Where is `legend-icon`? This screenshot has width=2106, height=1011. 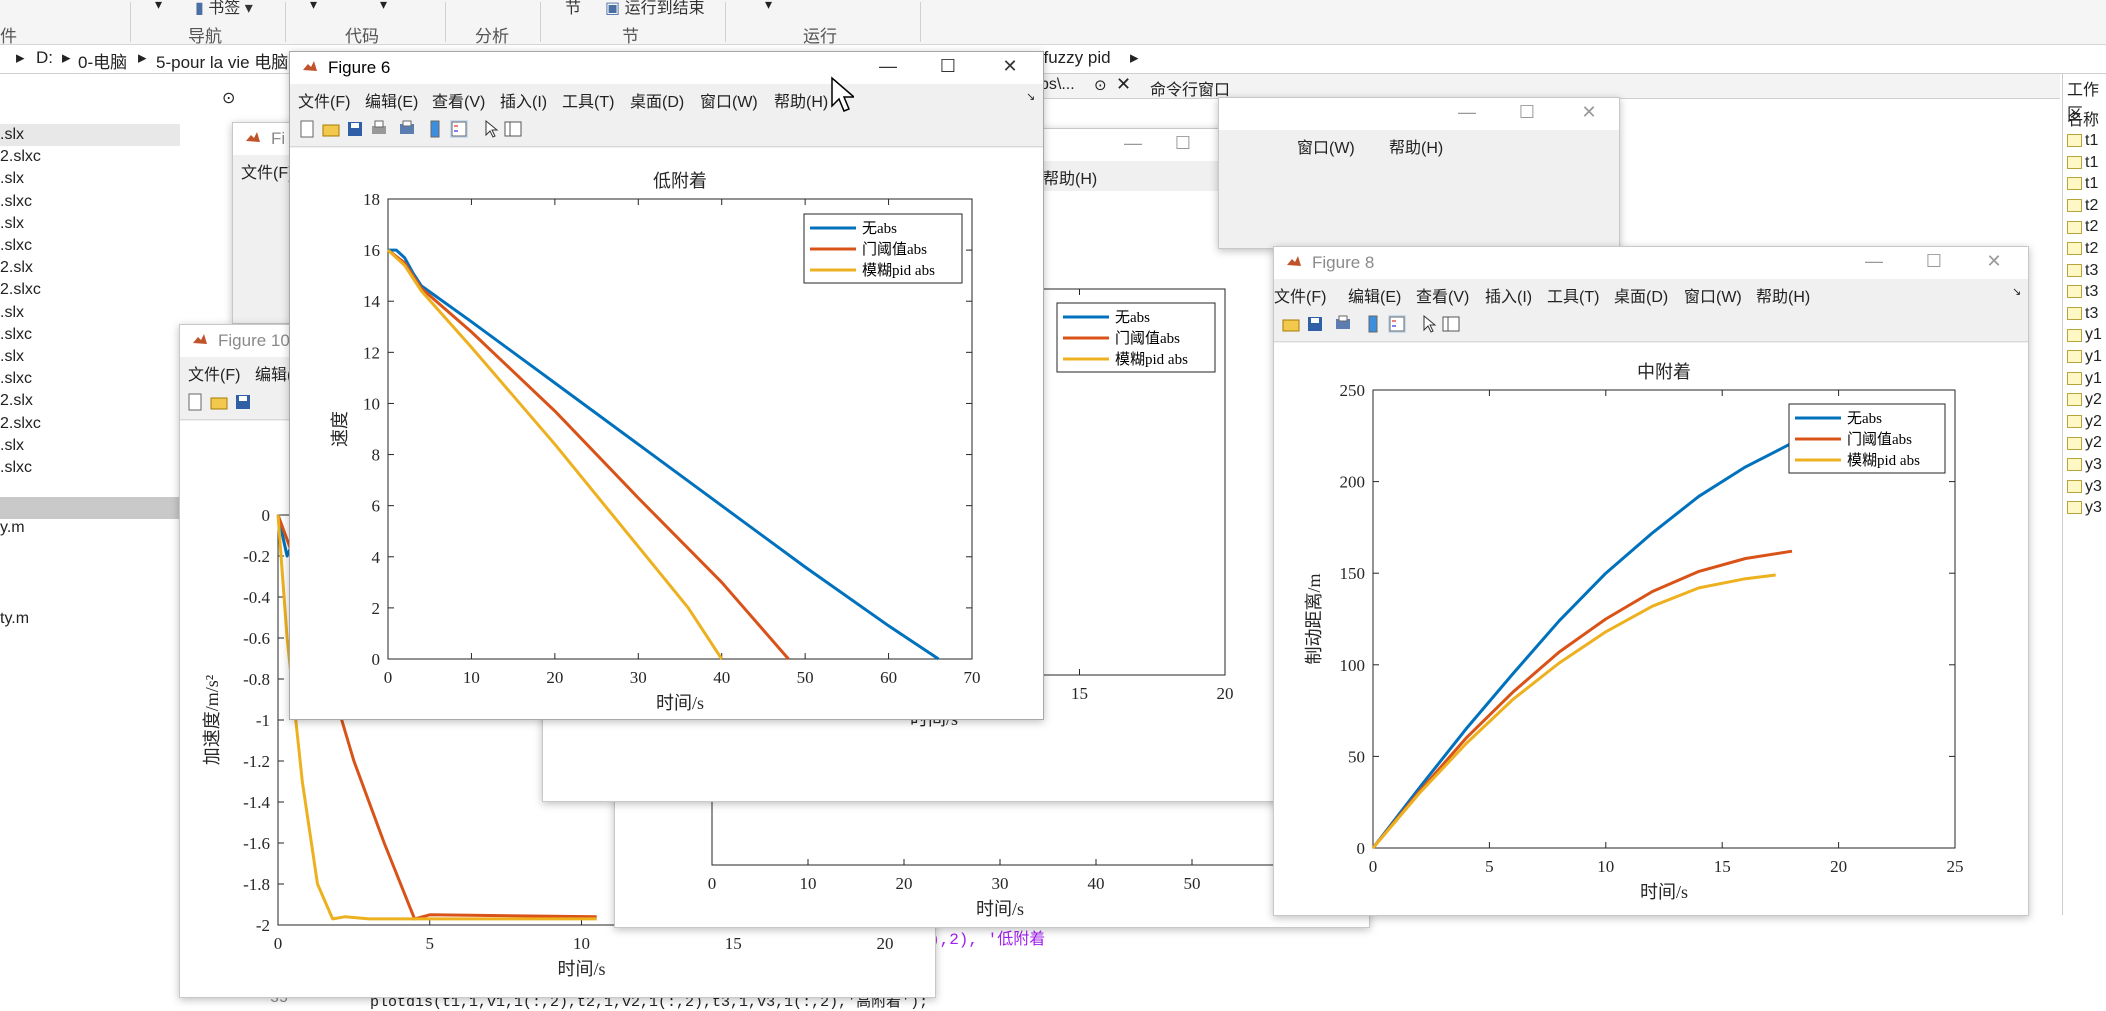
legend-icon is located at coordinates (1397, 324).